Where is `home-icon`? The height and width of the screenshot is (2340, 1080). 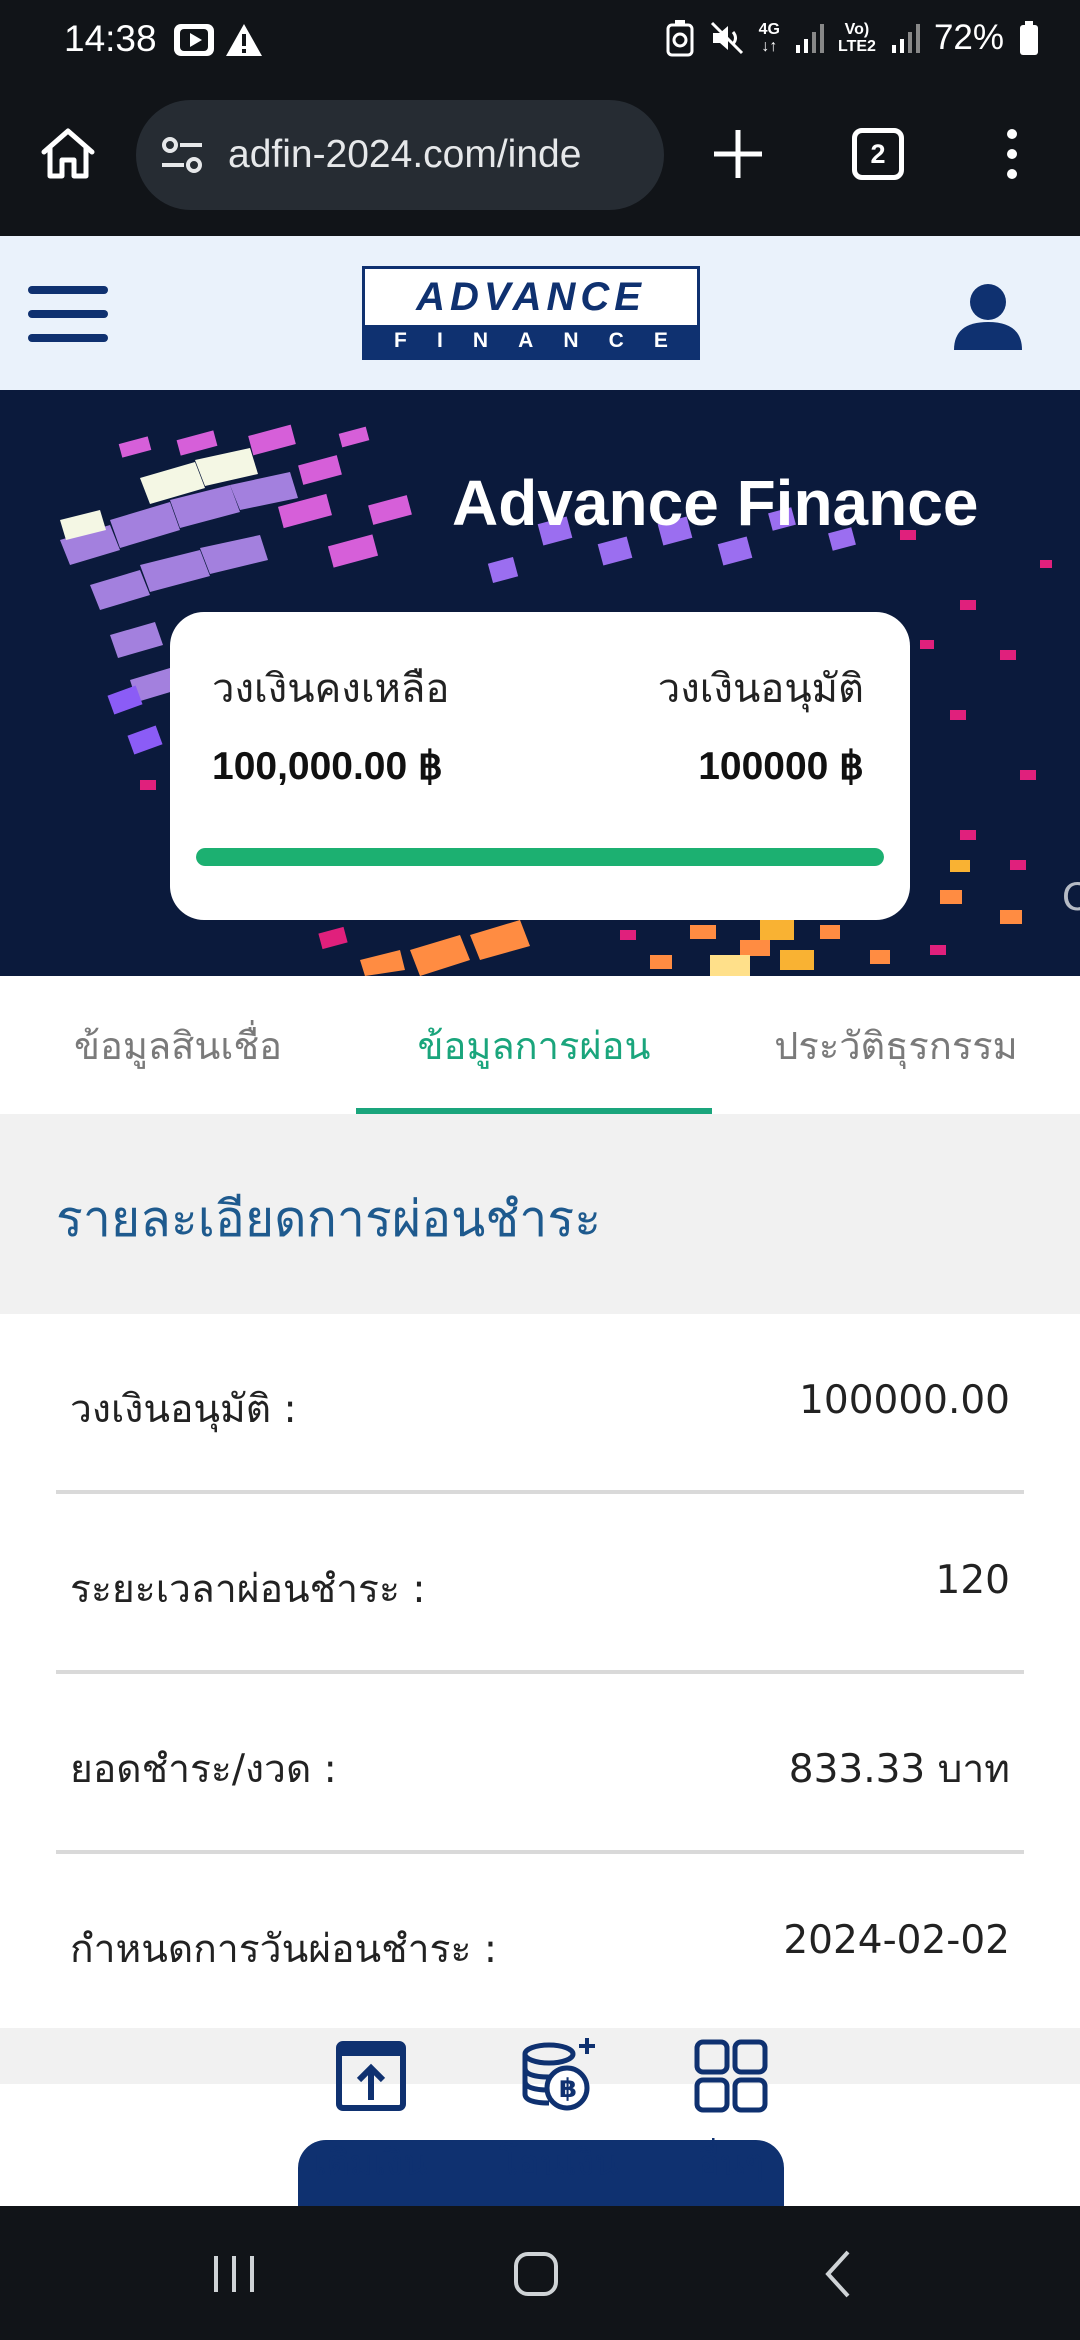 home-icon is located at coordinates (68, 154).